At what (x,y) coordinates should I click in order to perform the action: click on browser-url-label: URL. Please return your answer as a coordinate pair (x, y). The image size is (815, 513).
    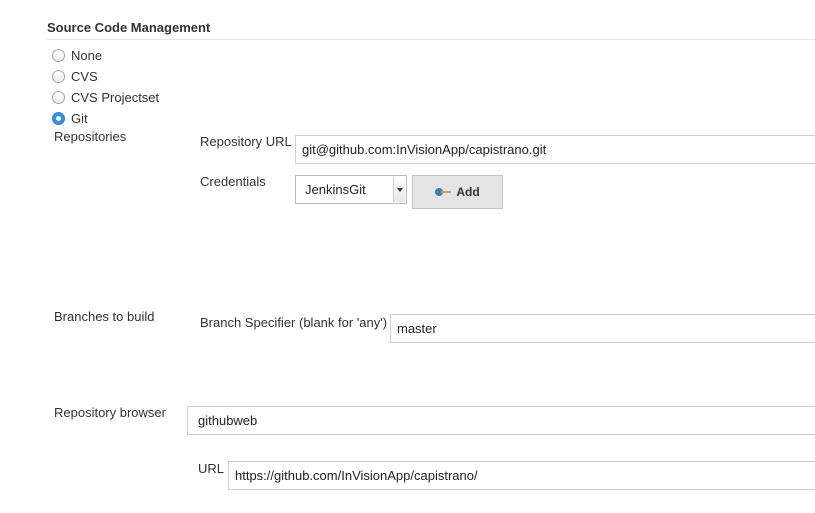
    Looking at the image, I should click on (211, 468).